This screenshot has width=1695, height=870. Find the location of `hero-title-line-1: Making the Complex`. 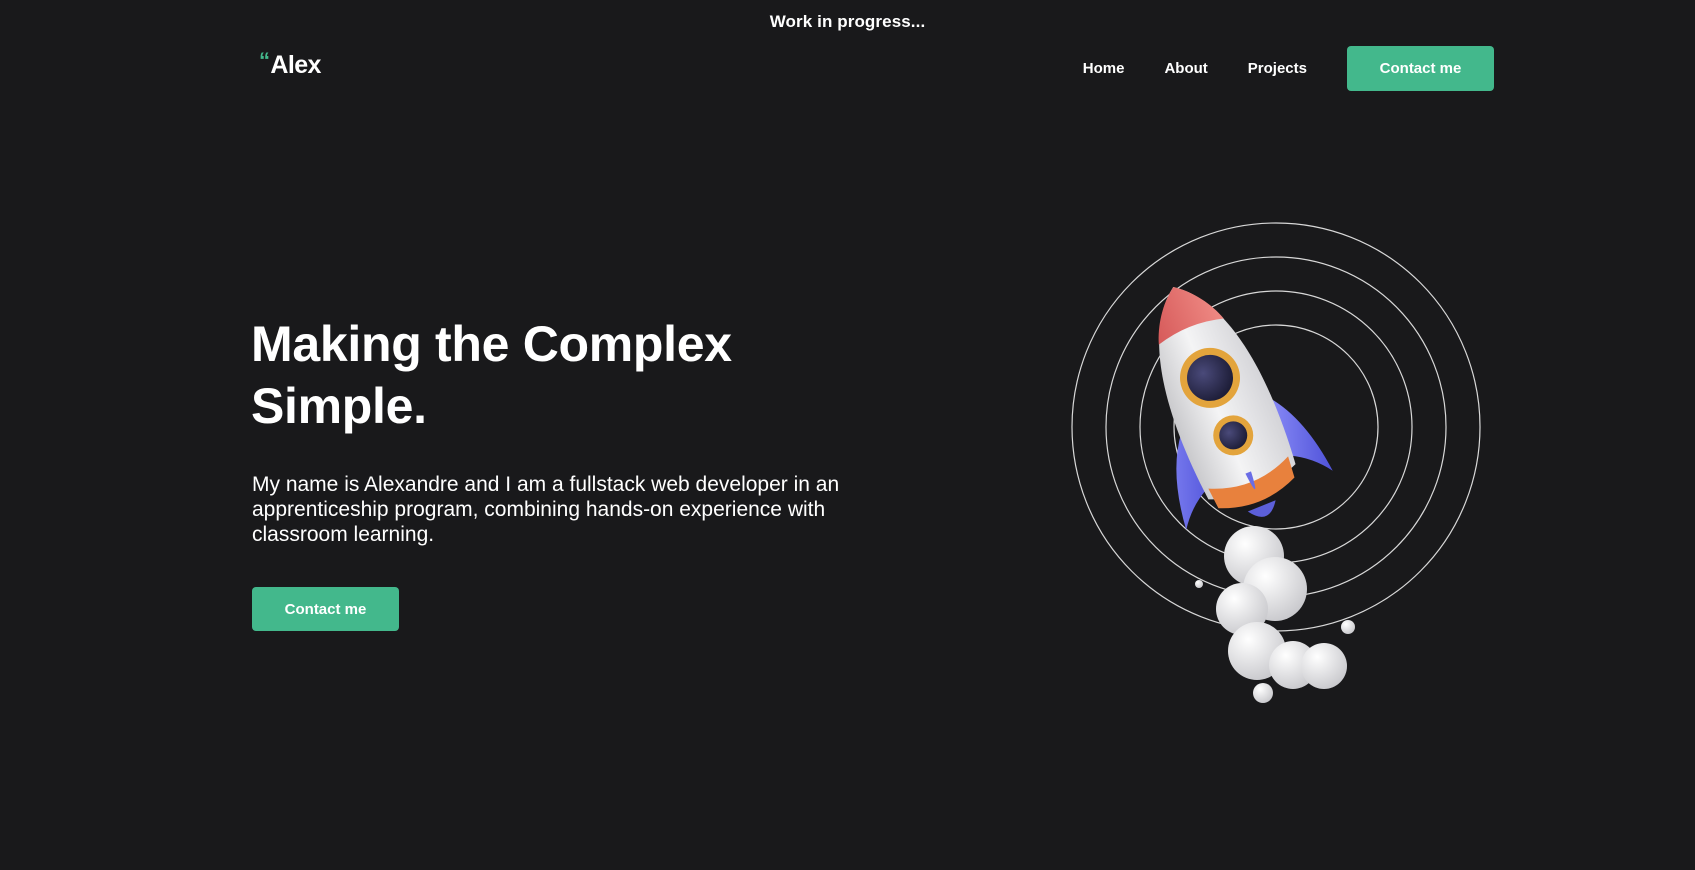

hero-title-line-1: Making the Complex is located at coordinates (491, 344).